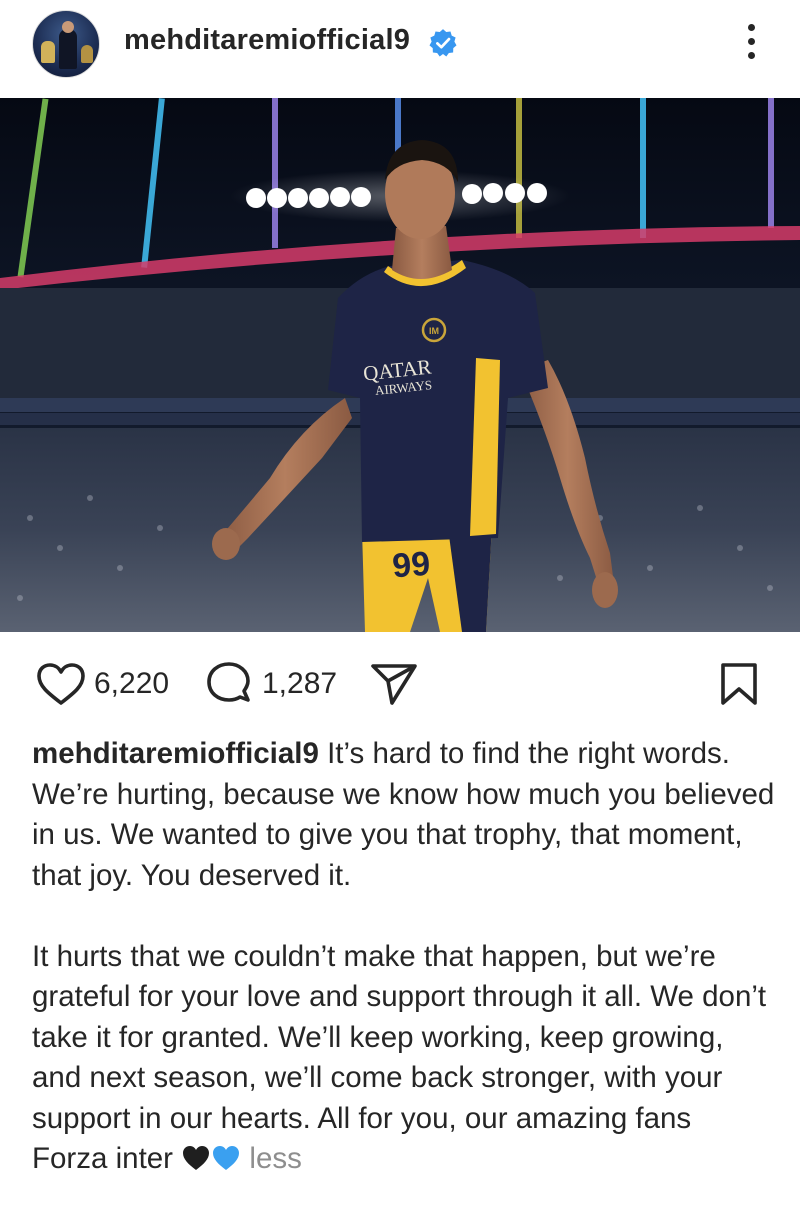 This screenshot has height=1230, width=800. Describe the element at coordinates (196, 1158) in the screenshot. I see `black-heart-icon` at that location.